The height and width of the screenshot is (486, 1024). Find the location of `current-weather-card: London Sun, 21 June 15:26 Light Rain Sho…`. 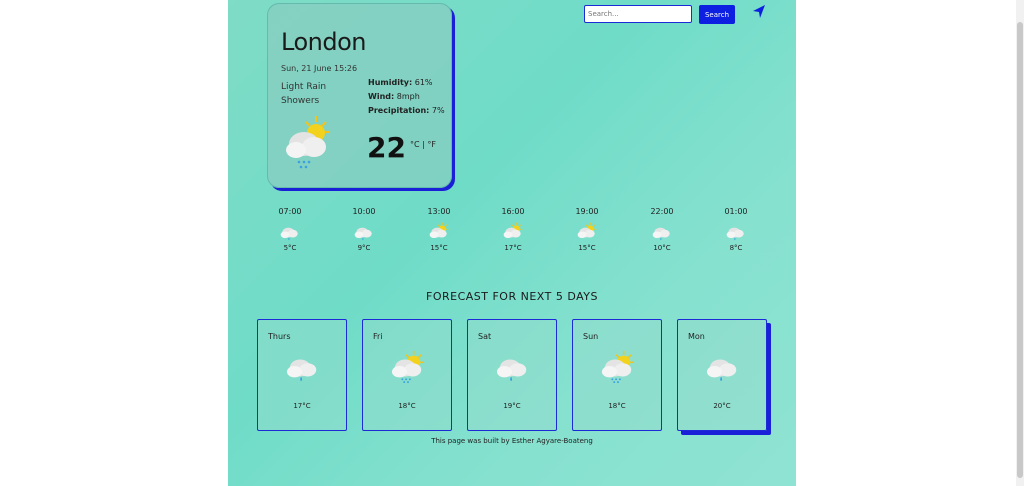

current-weather-card: London Sun, 21 June 15:26 Light Rain Sho… is located at coordinates (359, 95).